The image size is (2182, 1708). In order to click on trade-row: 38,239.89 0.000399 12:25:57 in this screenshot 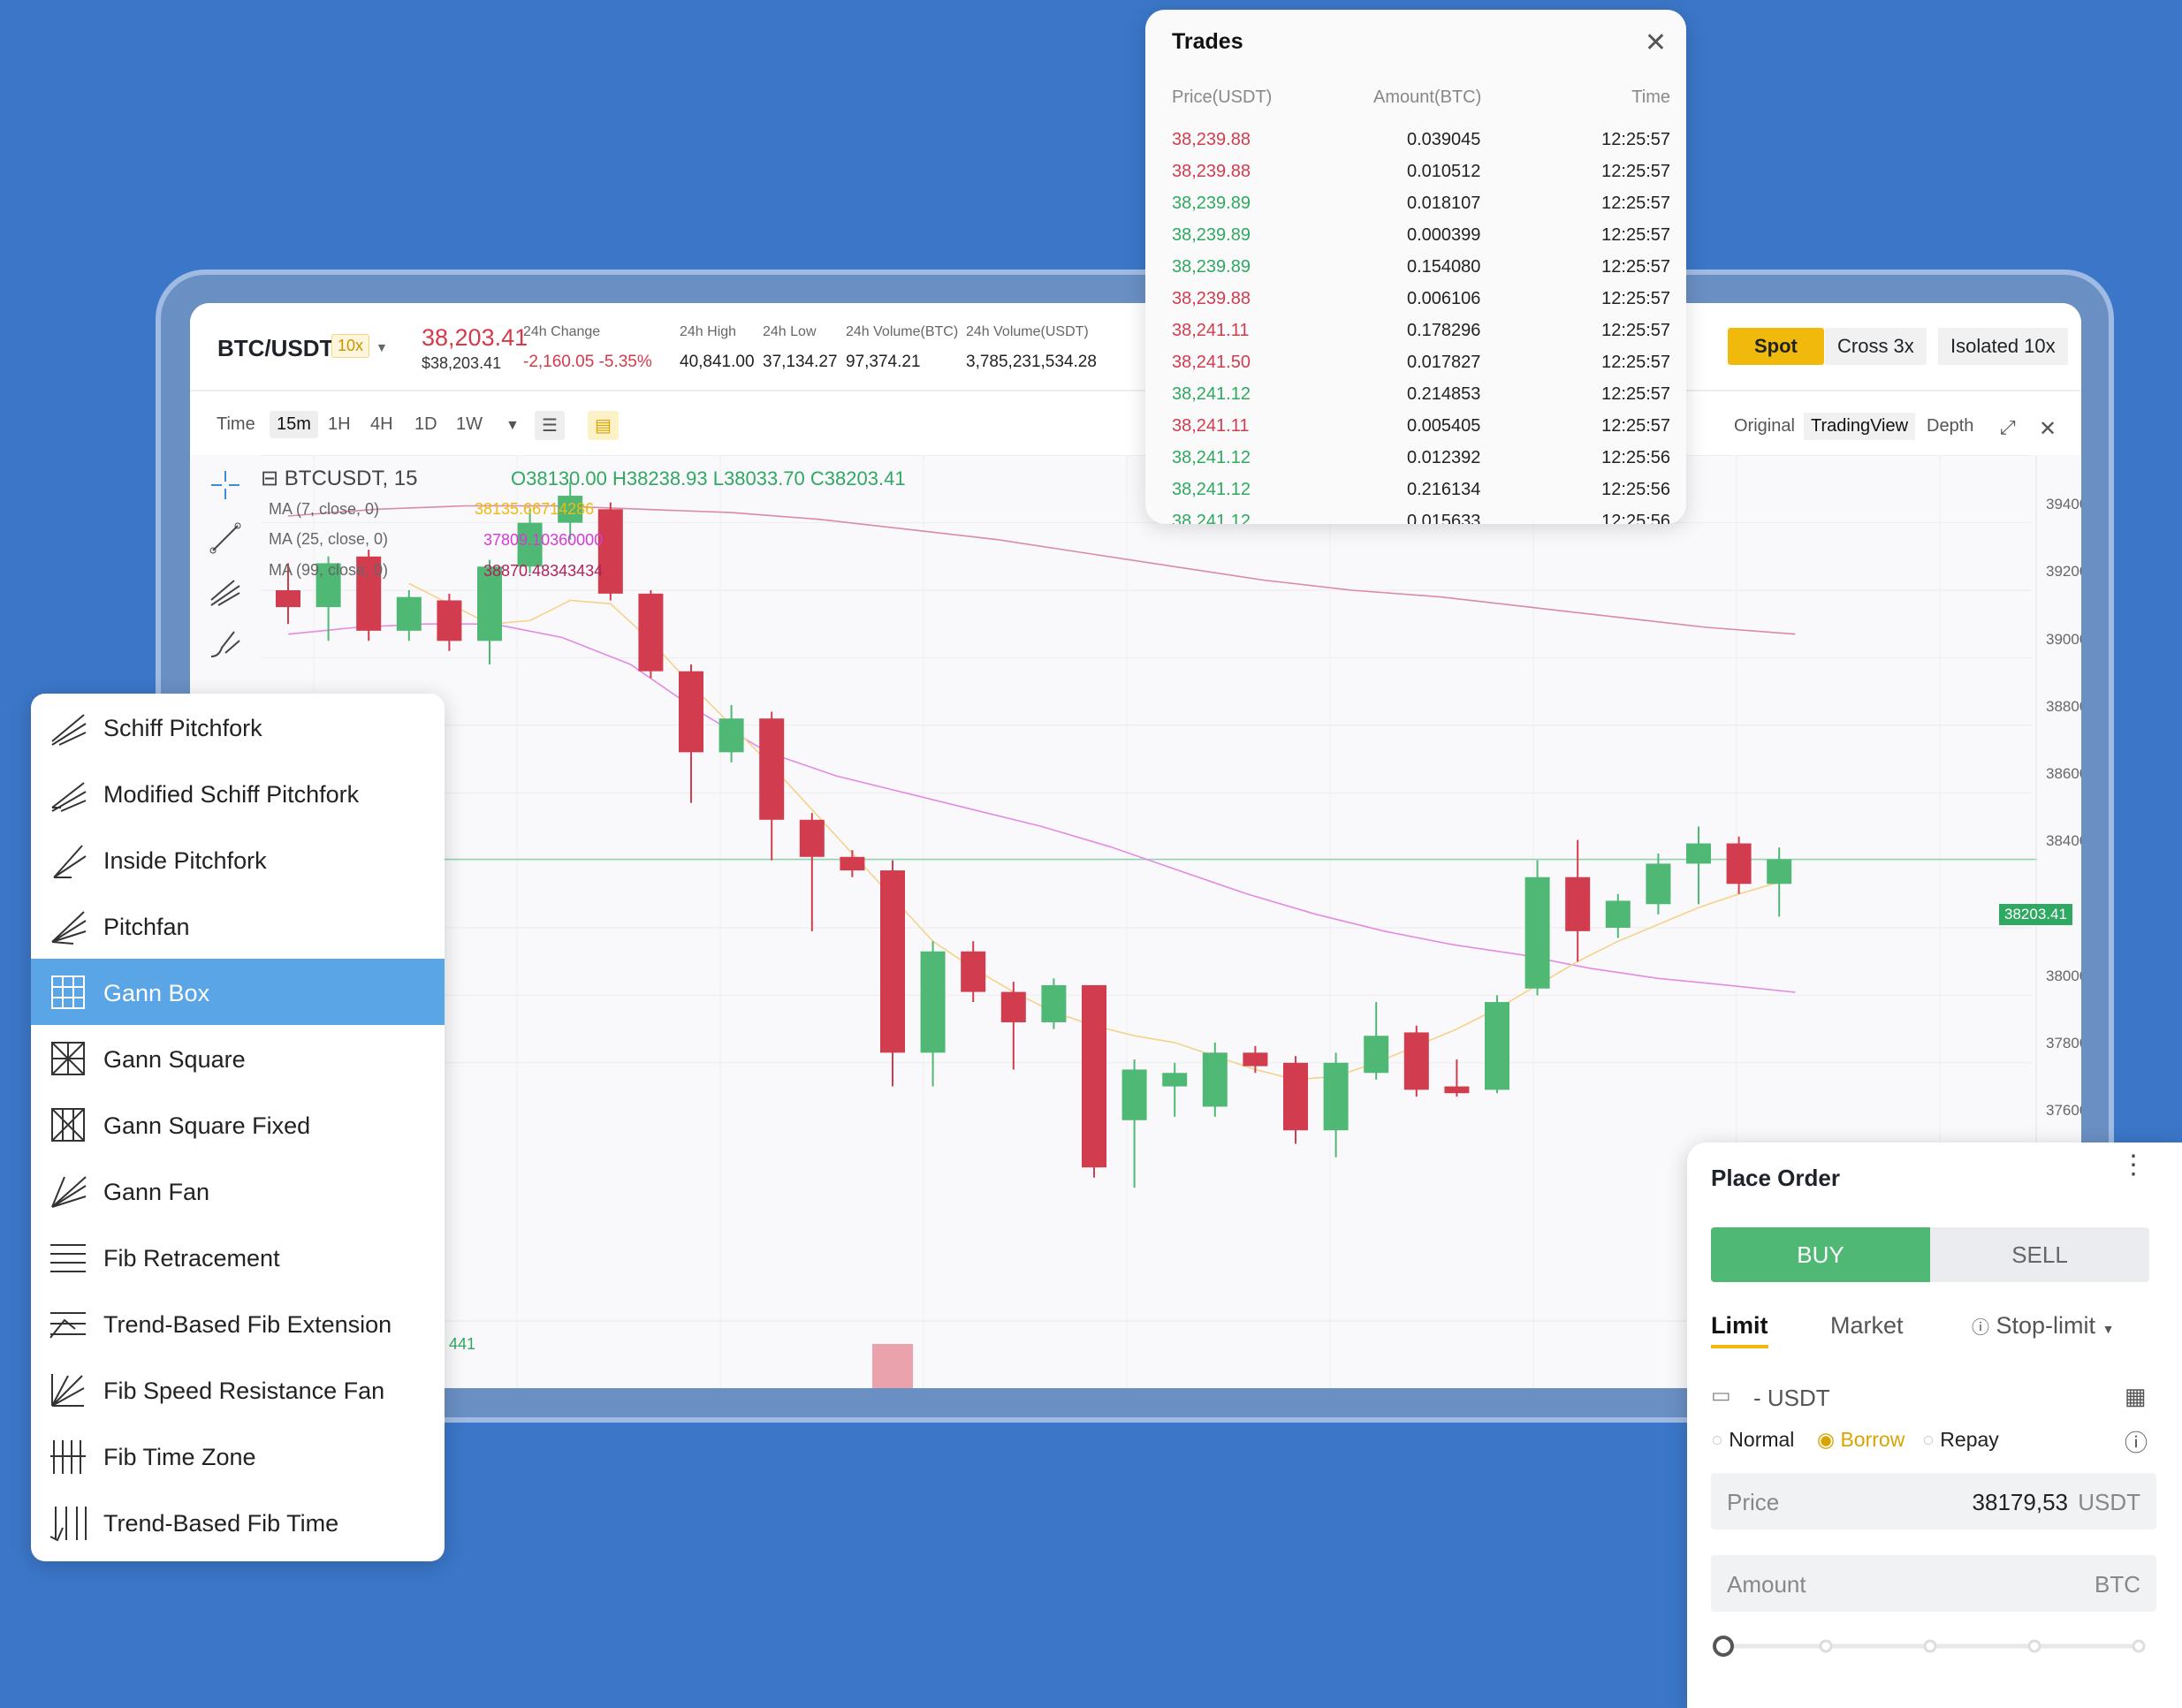, I will do `click(1415, 241)`.